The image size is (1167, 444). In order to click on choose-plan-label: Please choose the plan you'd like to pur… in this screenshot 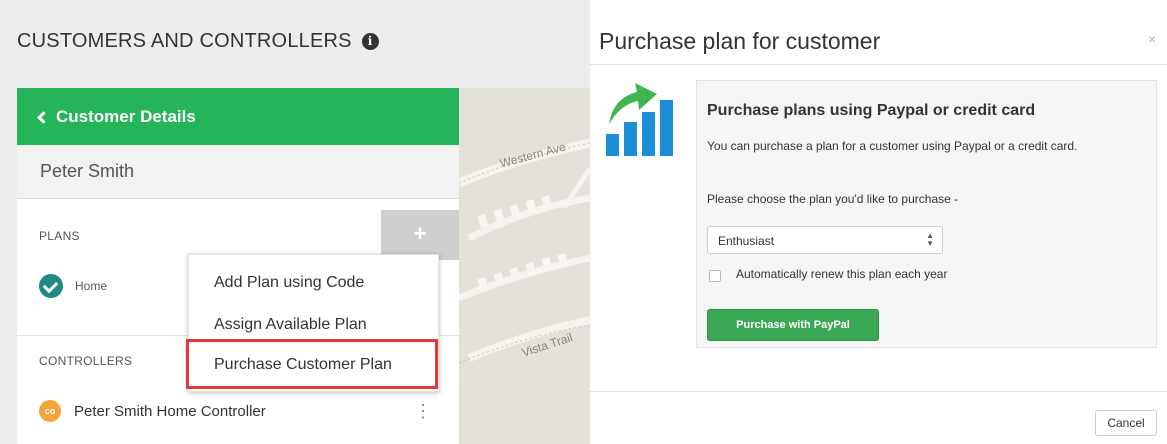, I will do `click(833, 199)`.